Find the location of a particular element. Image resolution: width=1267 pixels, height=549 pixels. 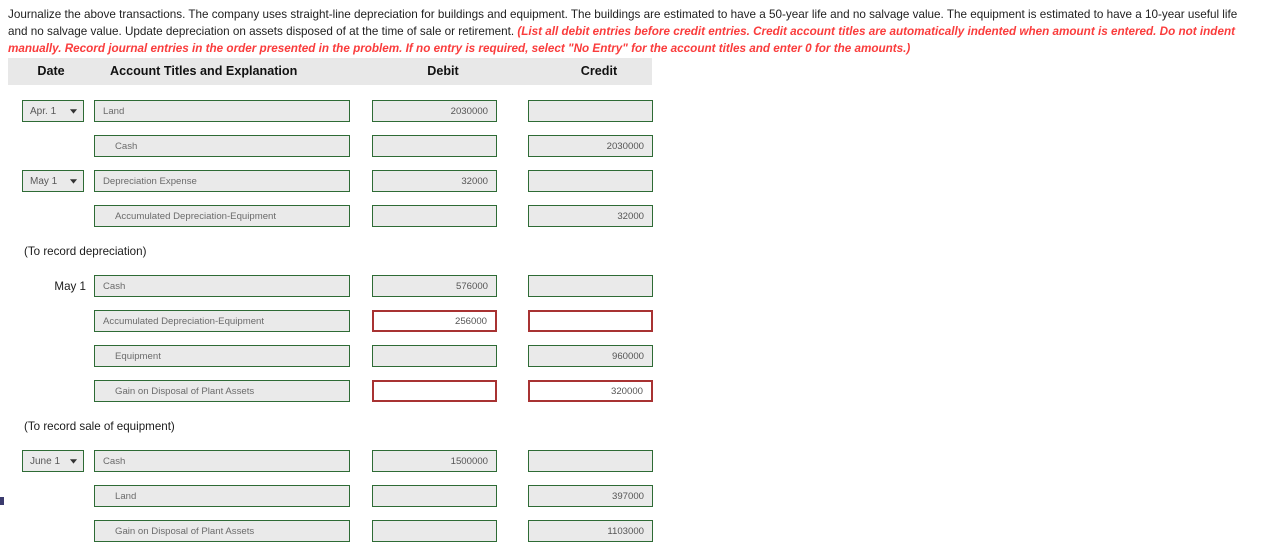

date-select-value: June 1 is located at coordinates (45, 461).